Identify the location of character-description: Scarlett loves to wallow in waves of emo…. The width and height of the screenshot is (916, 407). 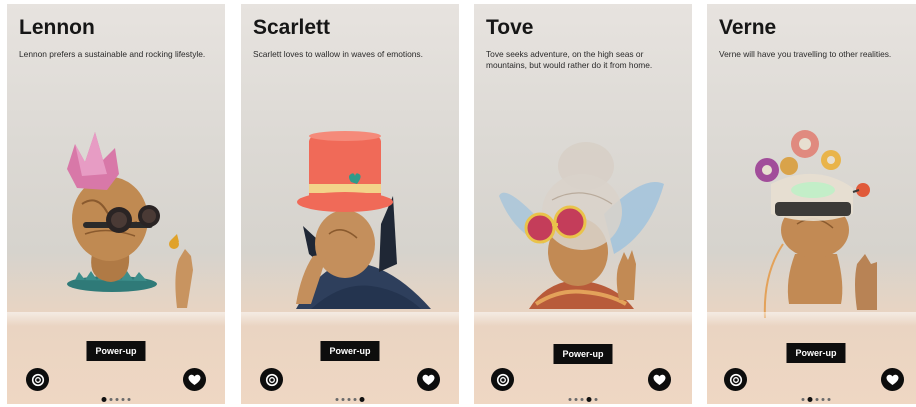
(338, 54).